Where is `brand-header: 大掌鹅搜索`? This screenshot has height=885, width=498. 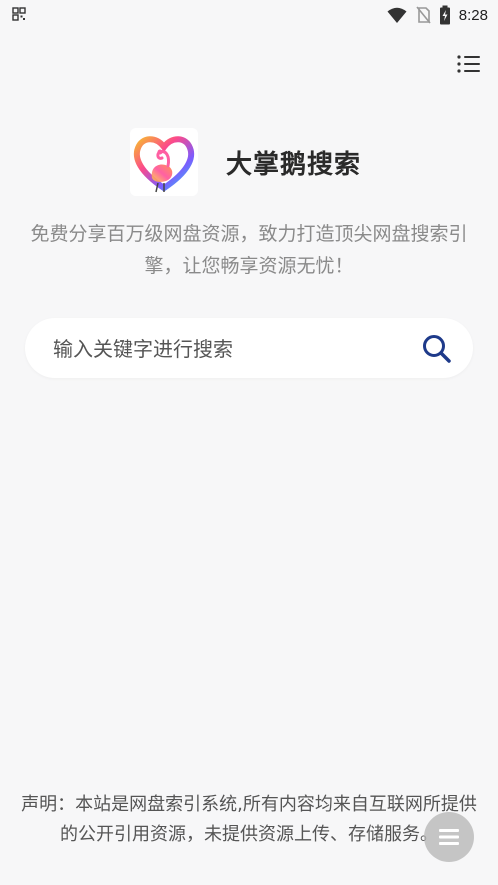 brand-header: 大掌鹅搜索 is located at coordinates (245, 162).